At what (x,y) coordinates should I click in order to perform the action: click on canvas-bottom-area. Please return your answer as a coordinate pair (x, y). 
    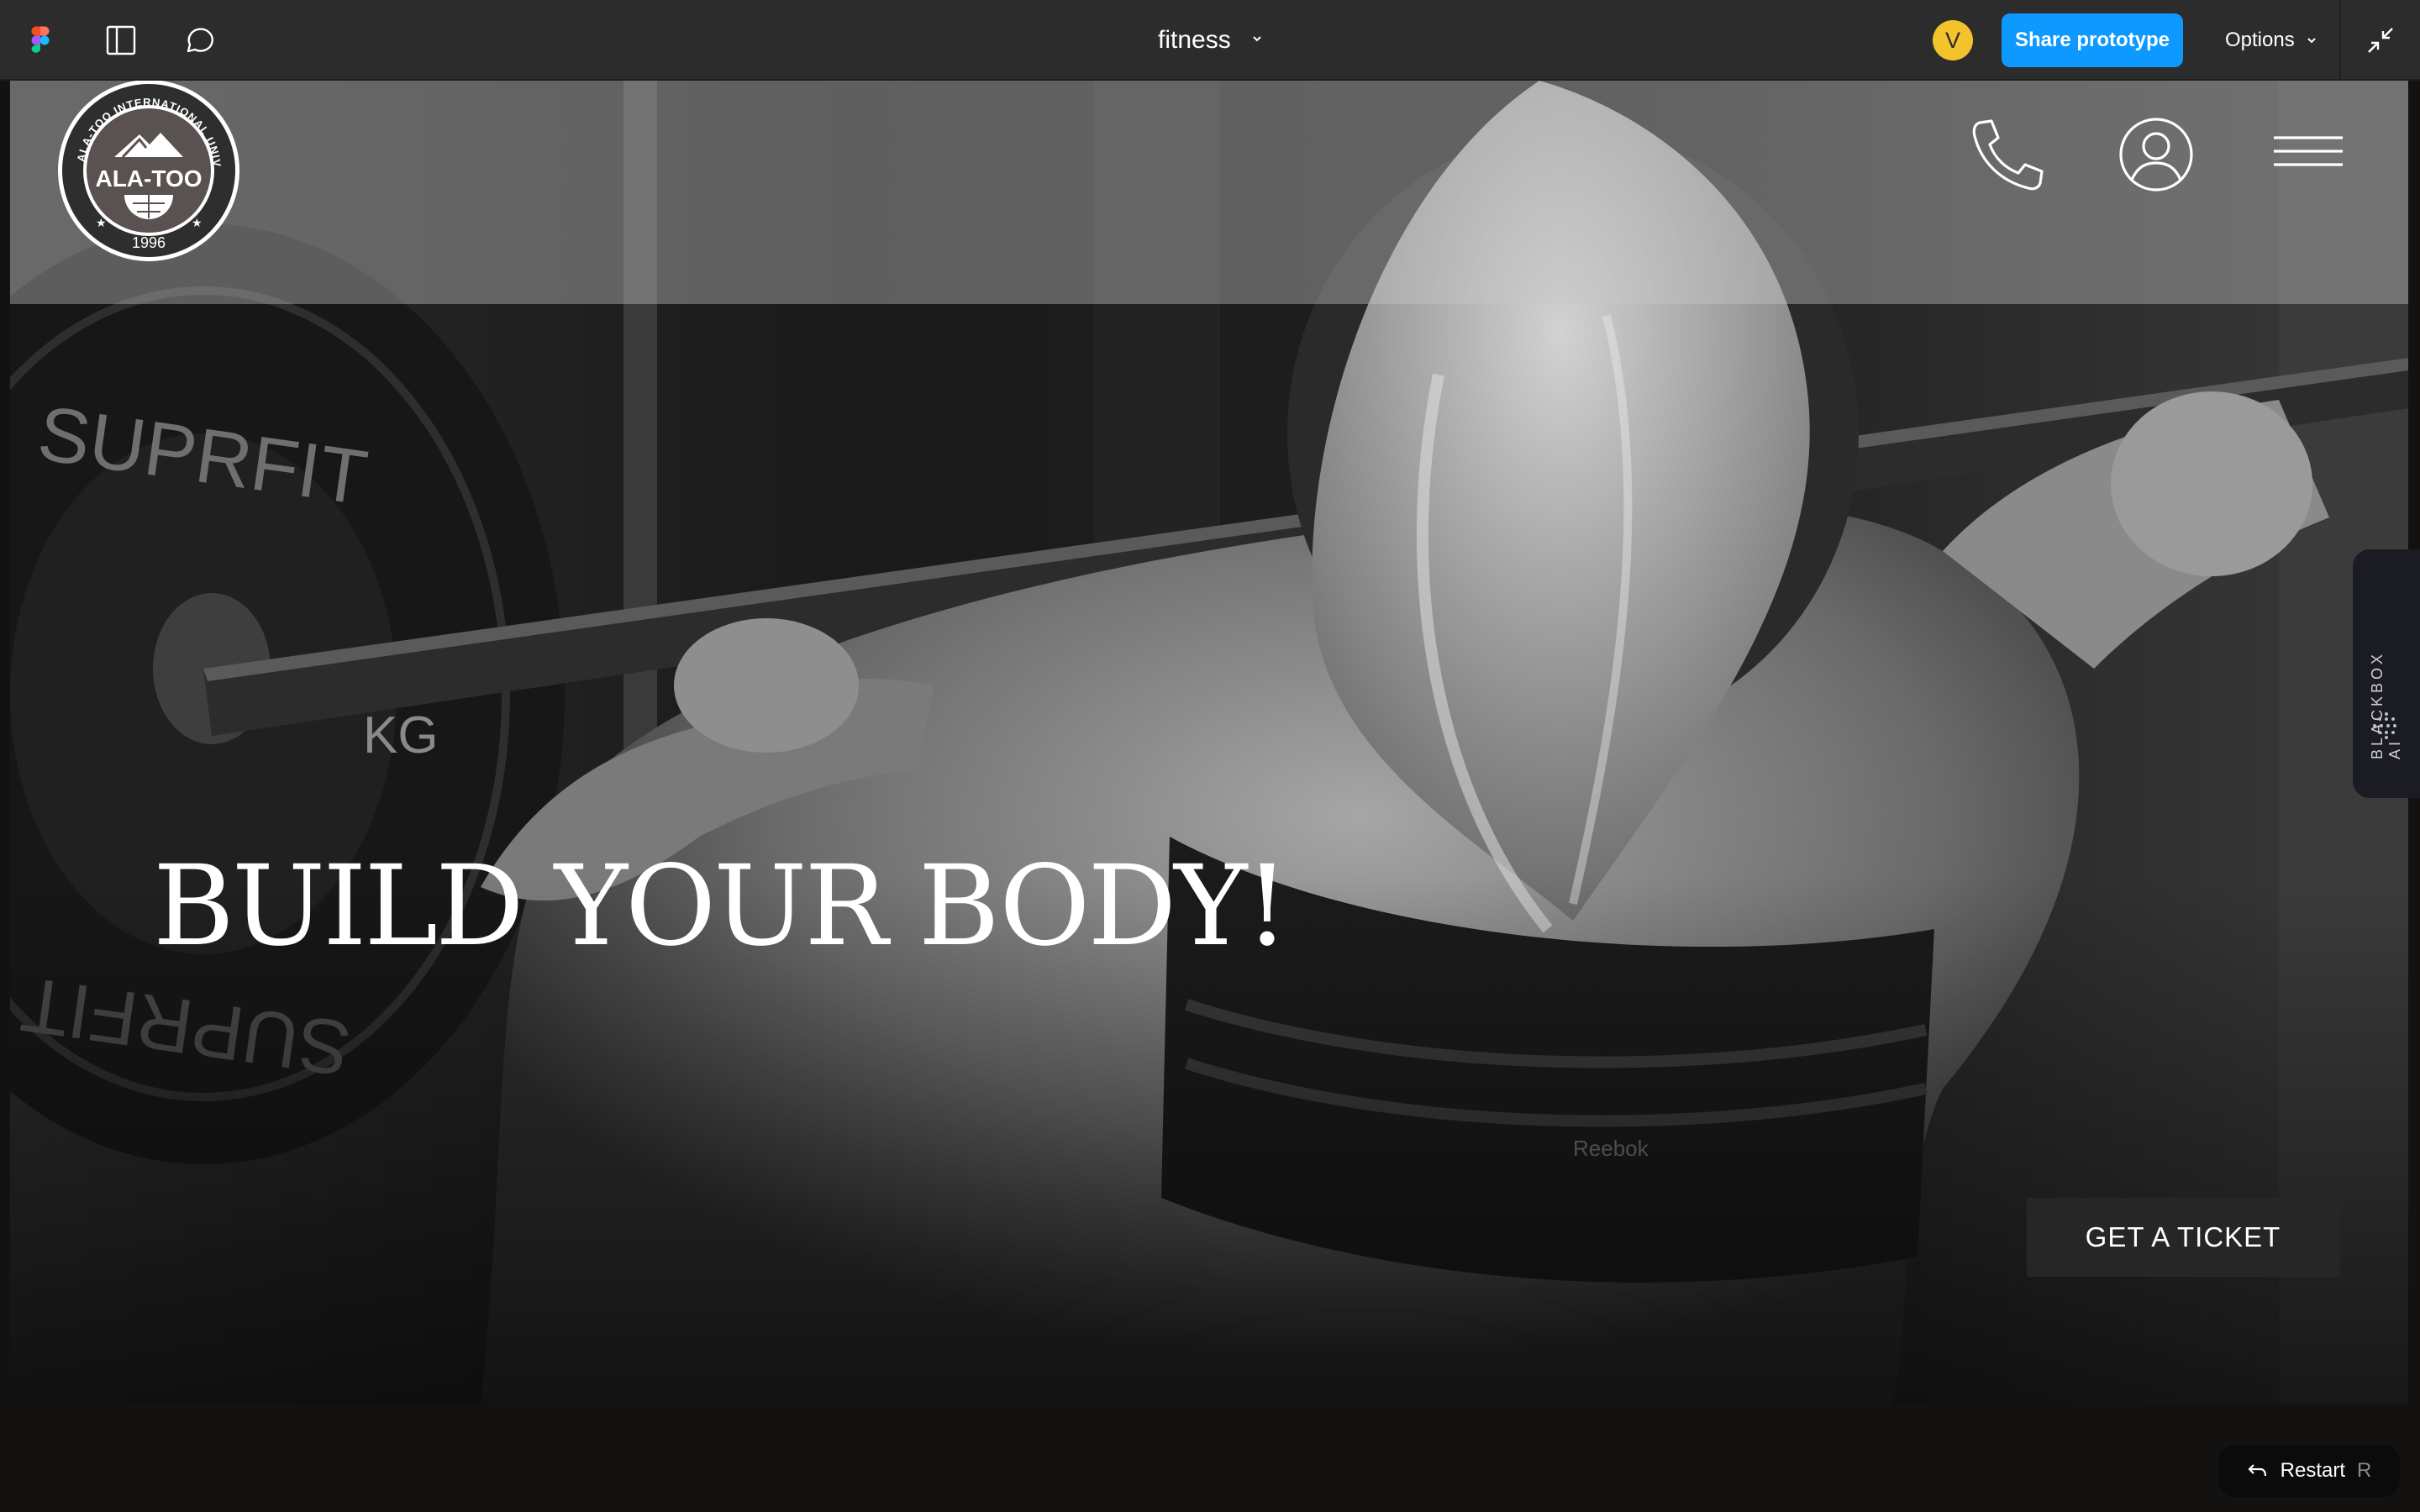
    Looking at the image, I should click on (1210, 1458).